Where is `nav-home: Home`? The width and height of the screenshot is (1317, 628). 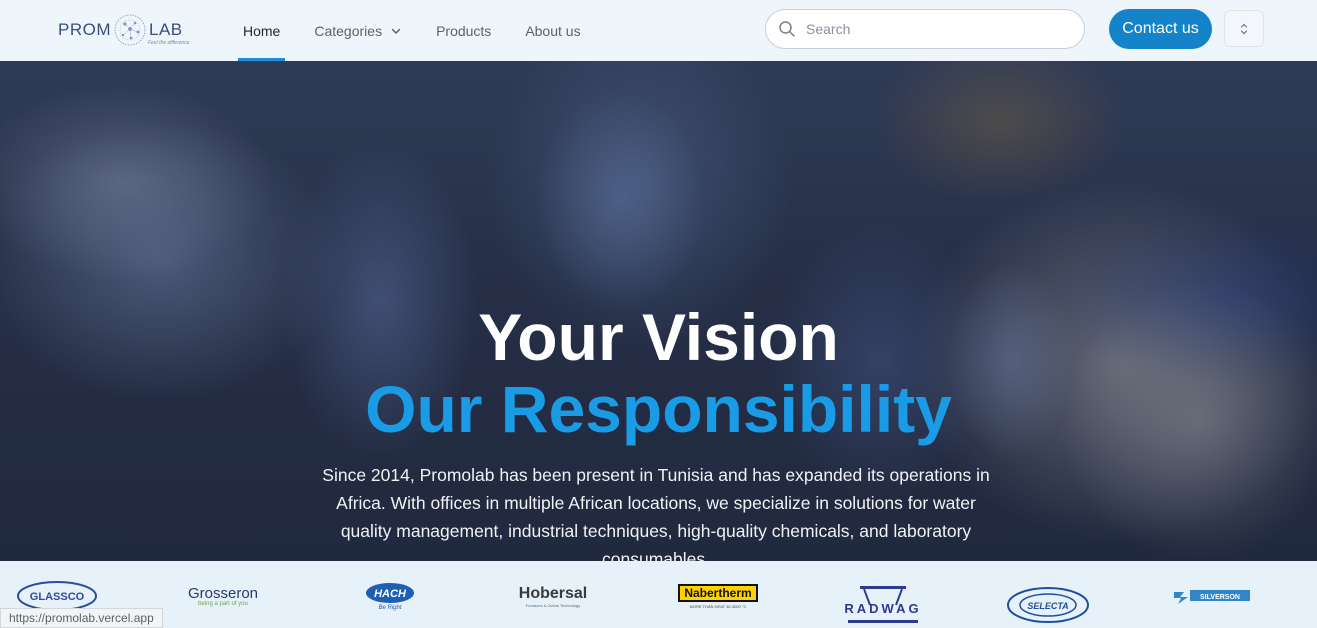
nav-home: Home is located at coordinates (262, 30).